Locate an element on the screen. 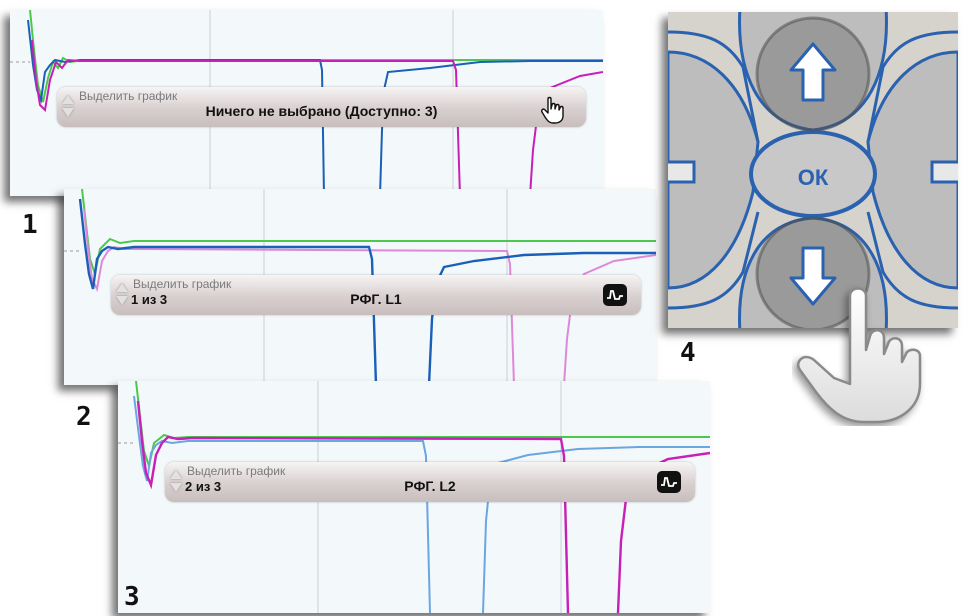 This screenshot has width=963, height=616. graph-selector: Выделить график 1 из 3 РФГ. L1 is located at coordinates (376, 295).